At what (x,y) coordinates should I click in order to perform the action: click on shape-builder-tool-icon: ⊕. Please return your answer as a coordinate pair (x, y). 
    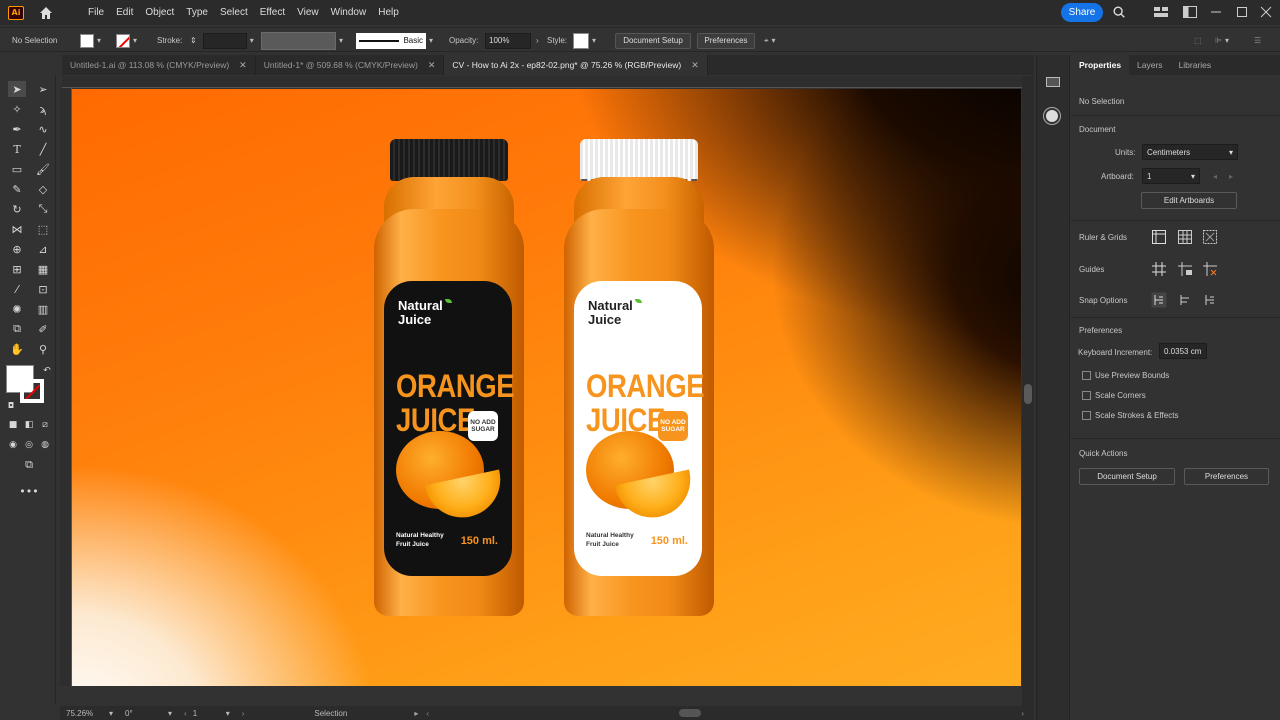
    Looking at the image, I should click on (17, 249).